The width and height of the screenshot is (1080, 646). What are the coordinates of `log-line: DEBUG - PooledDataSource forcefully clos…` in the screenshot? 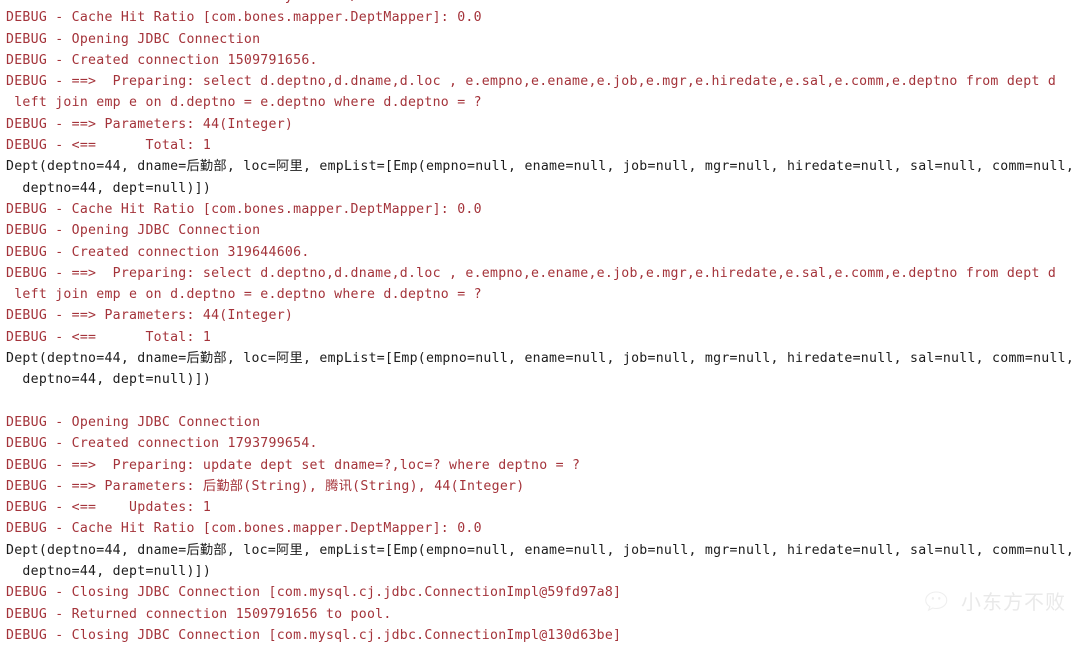 It's located at (540, 3).